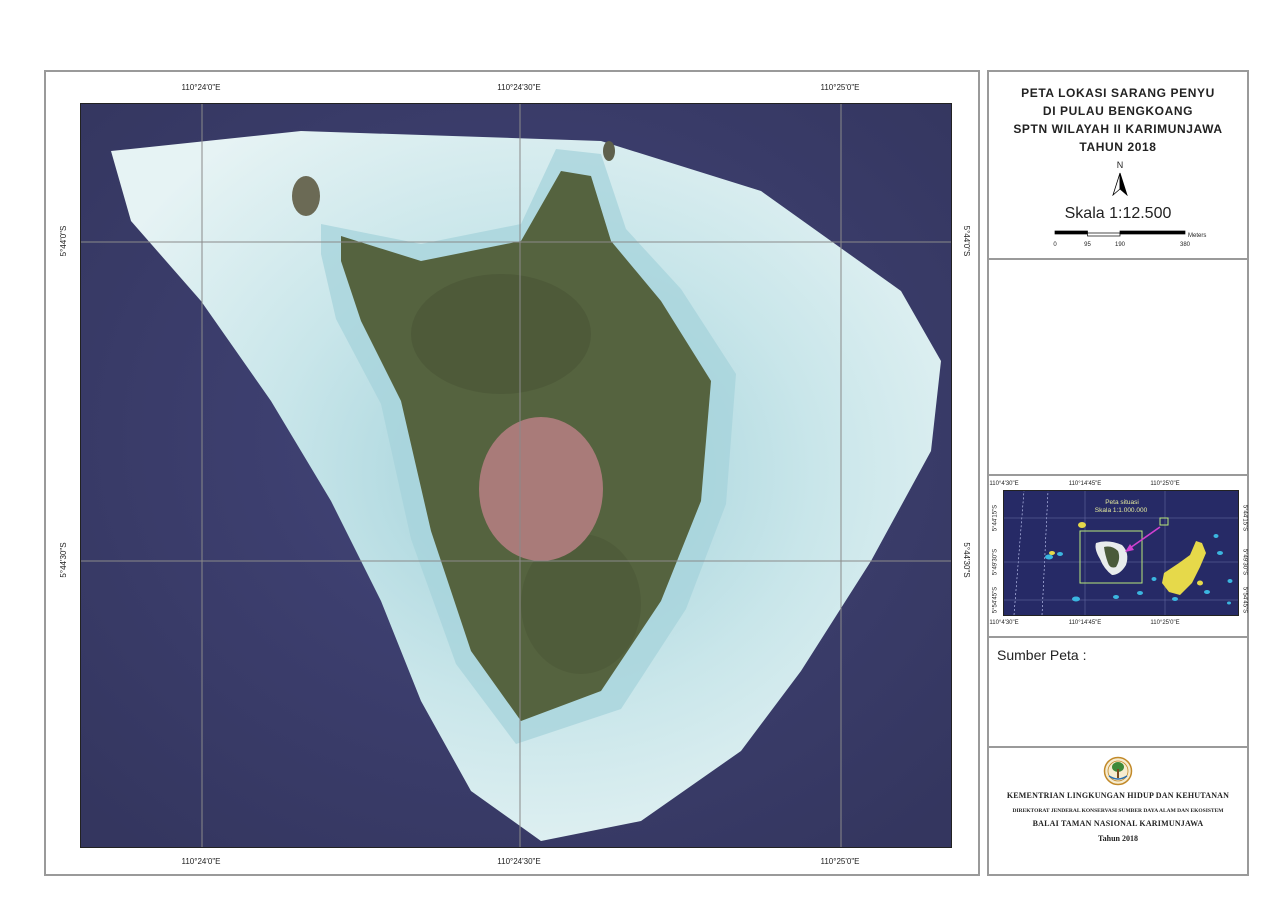 This screenshot has width=1280, height=904. What do you see at coordinates (1197, 236) in the screenshot?
I see `scale-unit-label: Meters` at bounding box center [1197, 236].